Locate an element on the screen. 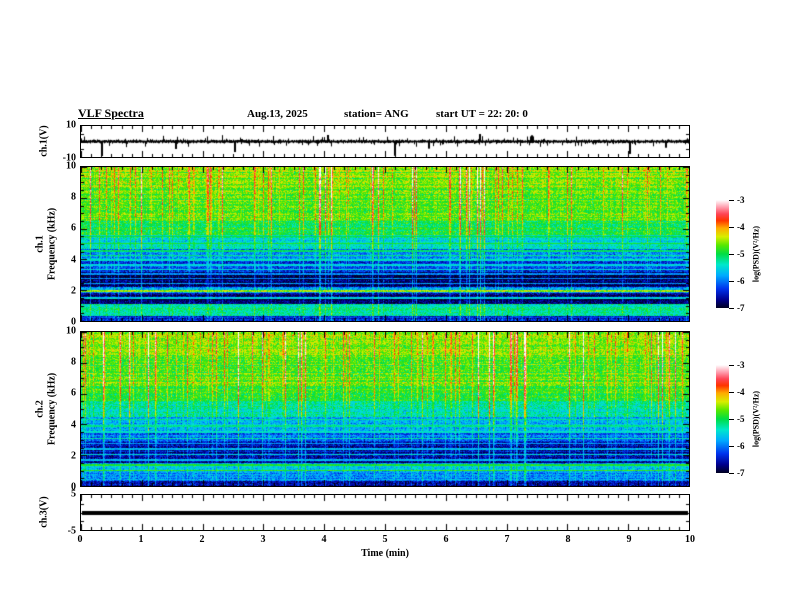 The width and height of the screenshot is (792, 612). x-tick-label: 9 is located at coordinates (629, 539).